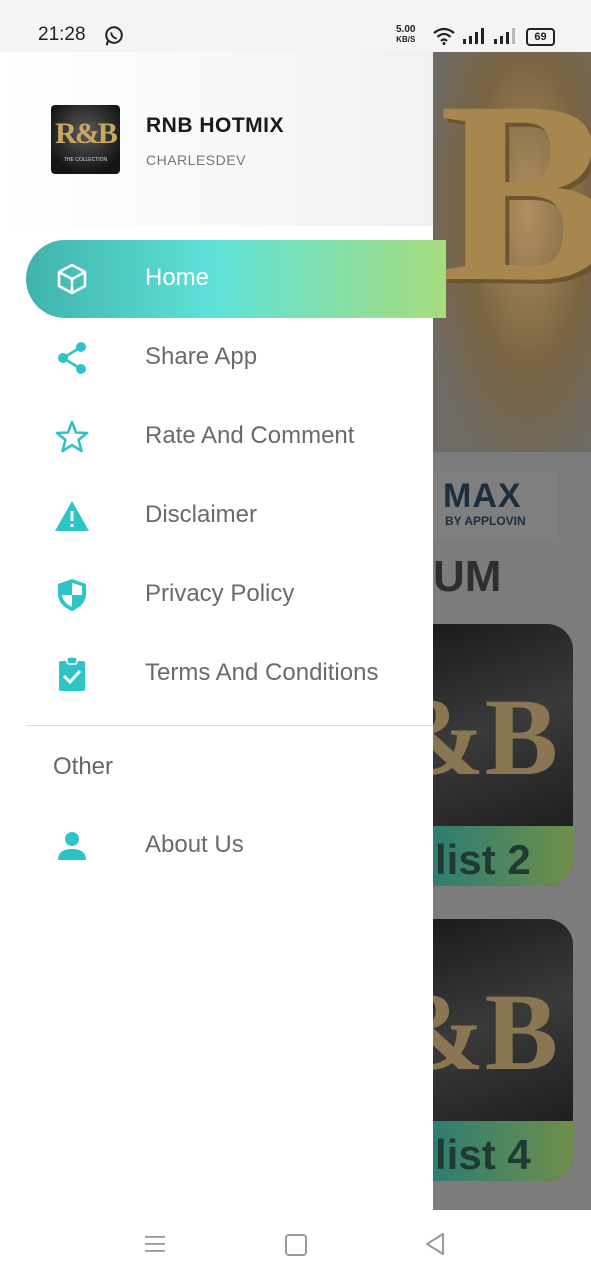 This screenshot has width=591, height=1280. Describe the element at coordinates (62, 34) in the screenshot. I see `status-time: 21:28` at that location.